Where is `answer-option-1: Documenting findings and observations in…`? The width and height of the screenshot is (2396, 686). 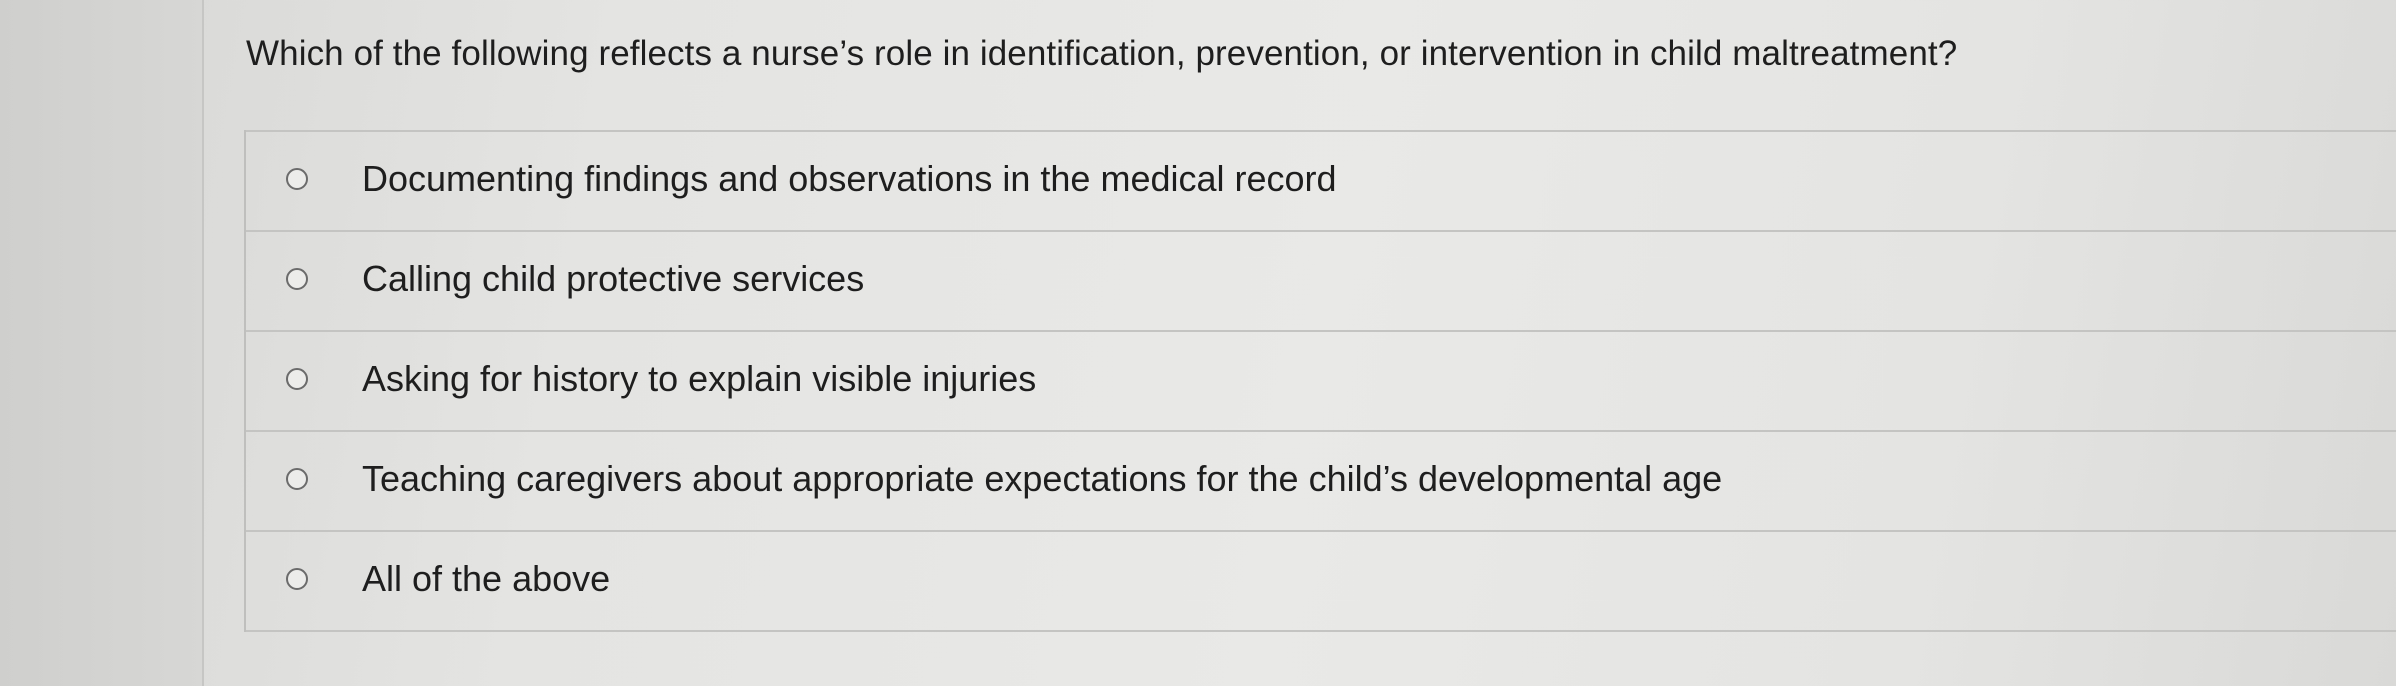 answer-option-1: Documenting findings and observations in… is located at coordinates (1321, 180).